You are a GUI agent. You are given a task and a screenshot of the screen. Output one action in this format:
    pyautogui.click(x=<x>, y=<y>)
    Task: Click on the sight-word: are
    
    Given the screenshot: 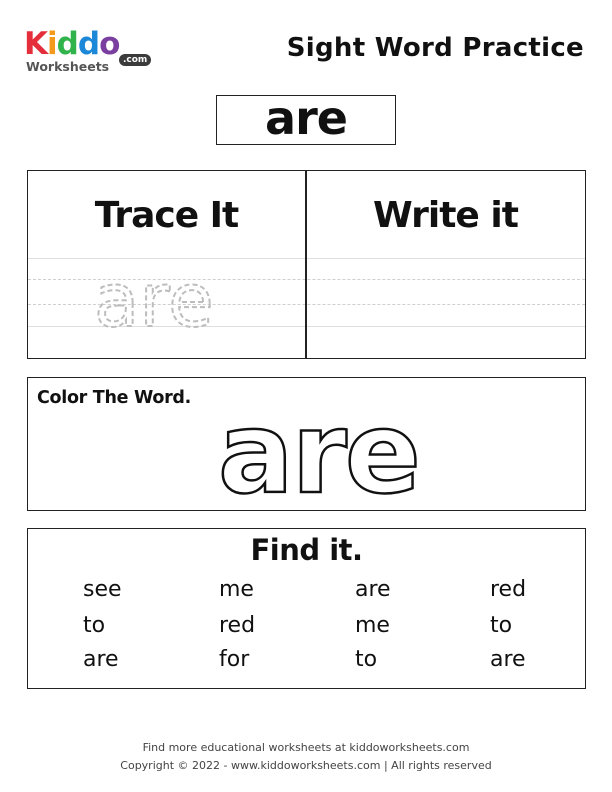 What is the action you would take?
    pyautogui.click(x=306, y=118)
    